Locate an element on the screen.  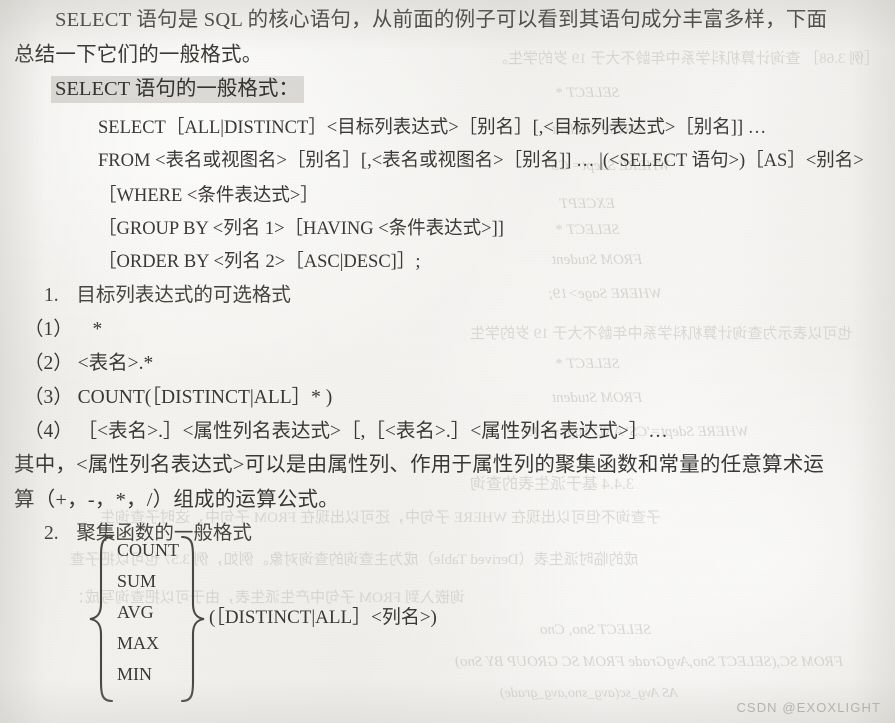
list-item-marker: （2） is located at coordinates (48, 363).